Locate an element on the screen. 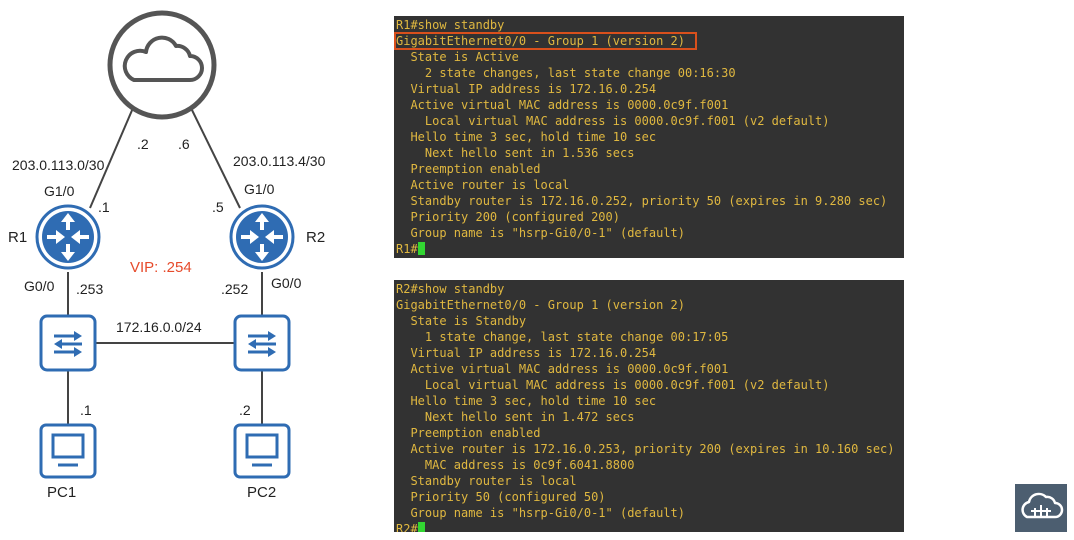 This screenshot has width=1074, height=540. r2-name: R2 is located at coordinates (315, 237).